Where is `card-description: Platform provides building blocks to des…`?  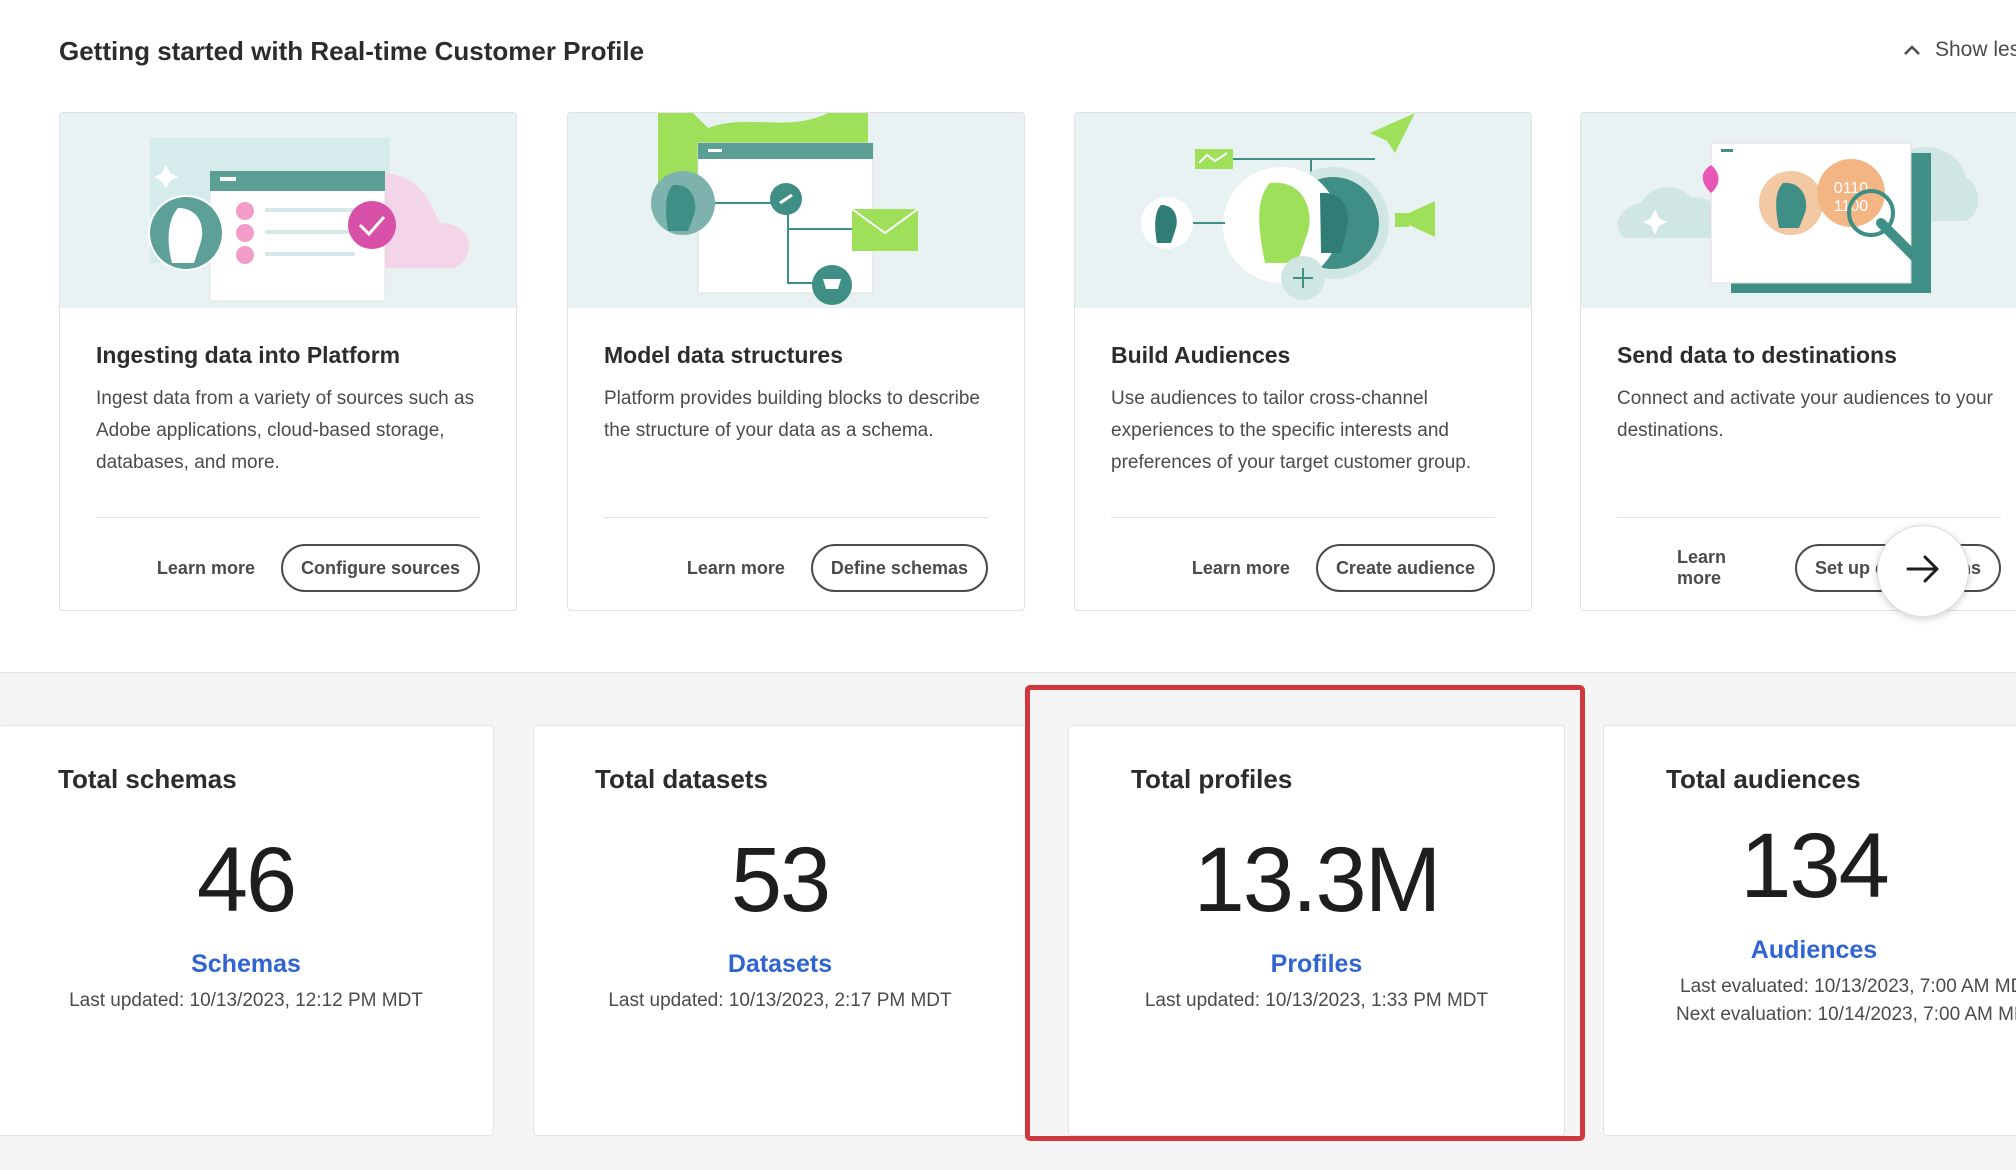 card-description: Platform provides building blocks to des… is located at coordinates (792, 414).